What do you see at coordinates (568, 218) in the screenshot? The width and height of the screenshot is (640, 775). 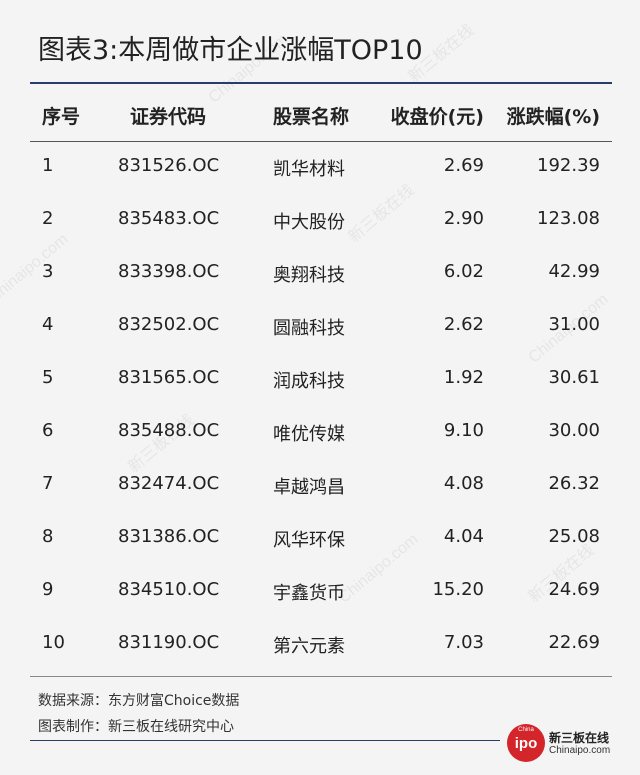 I see `cell-change: 123.08` at bounding box center [568, 218].